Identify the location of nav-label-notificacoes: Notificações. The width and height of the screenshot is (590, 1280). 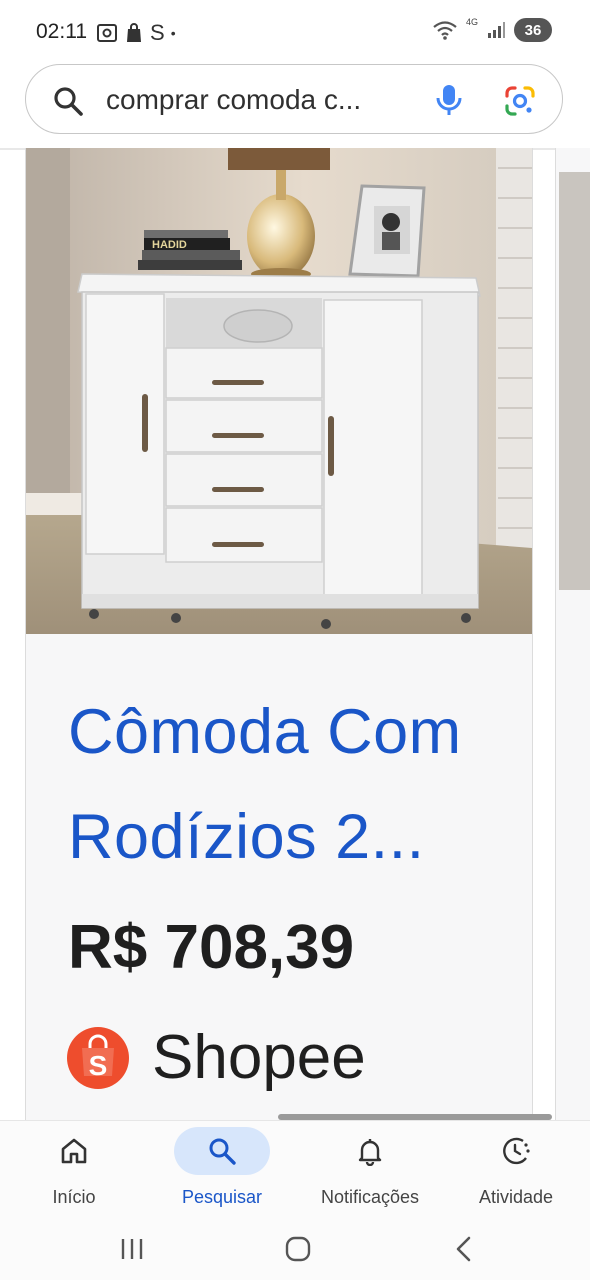
(370, 1197).